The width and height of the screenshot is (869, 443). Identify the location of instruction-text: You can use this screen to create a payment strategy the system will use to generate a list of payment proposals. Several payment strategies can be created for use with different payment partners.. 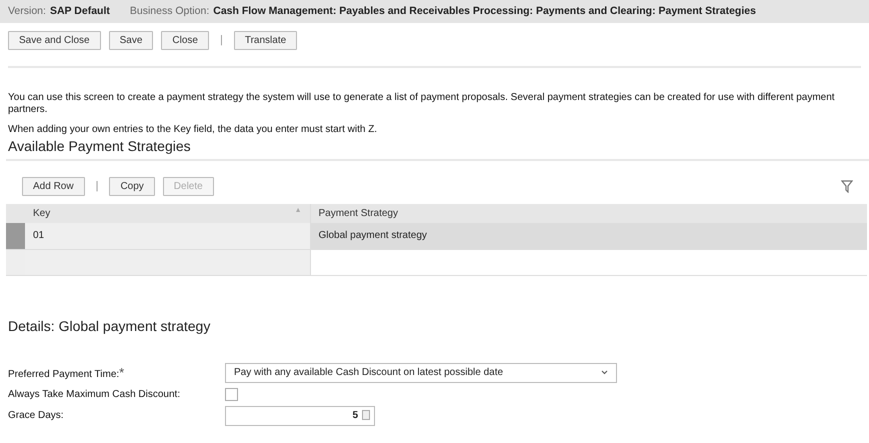
(422, 104).